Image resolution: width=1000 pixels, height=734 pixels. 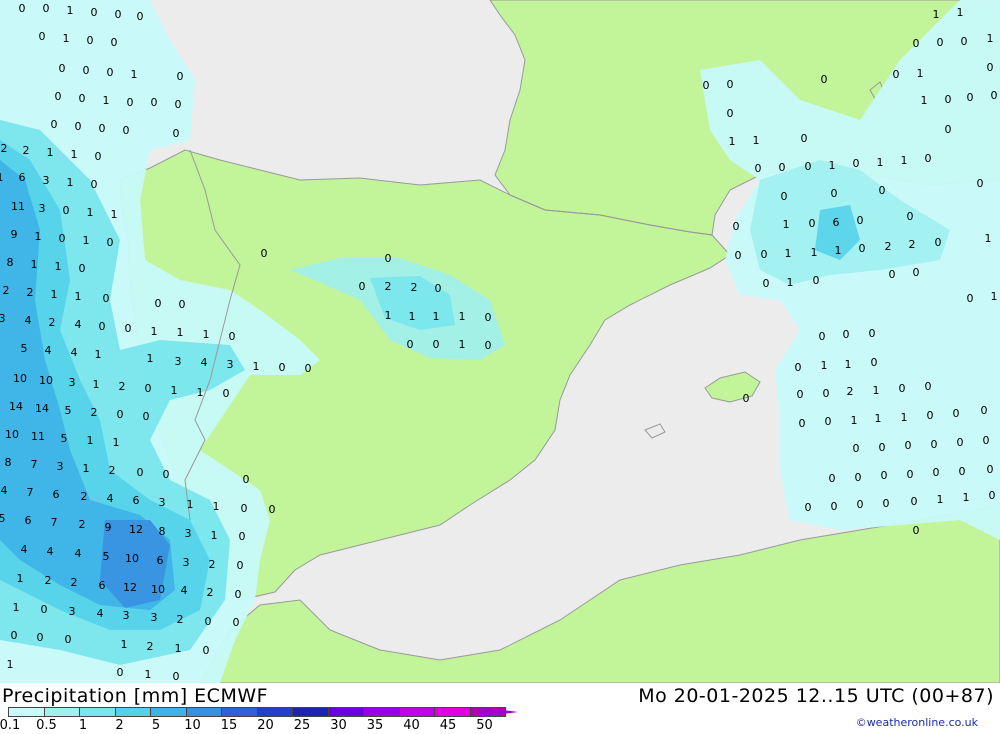 What do you see at coordinates (484, 725) in the screenshot?
I see `legend-level: 50` at bounding box center [484, 725].